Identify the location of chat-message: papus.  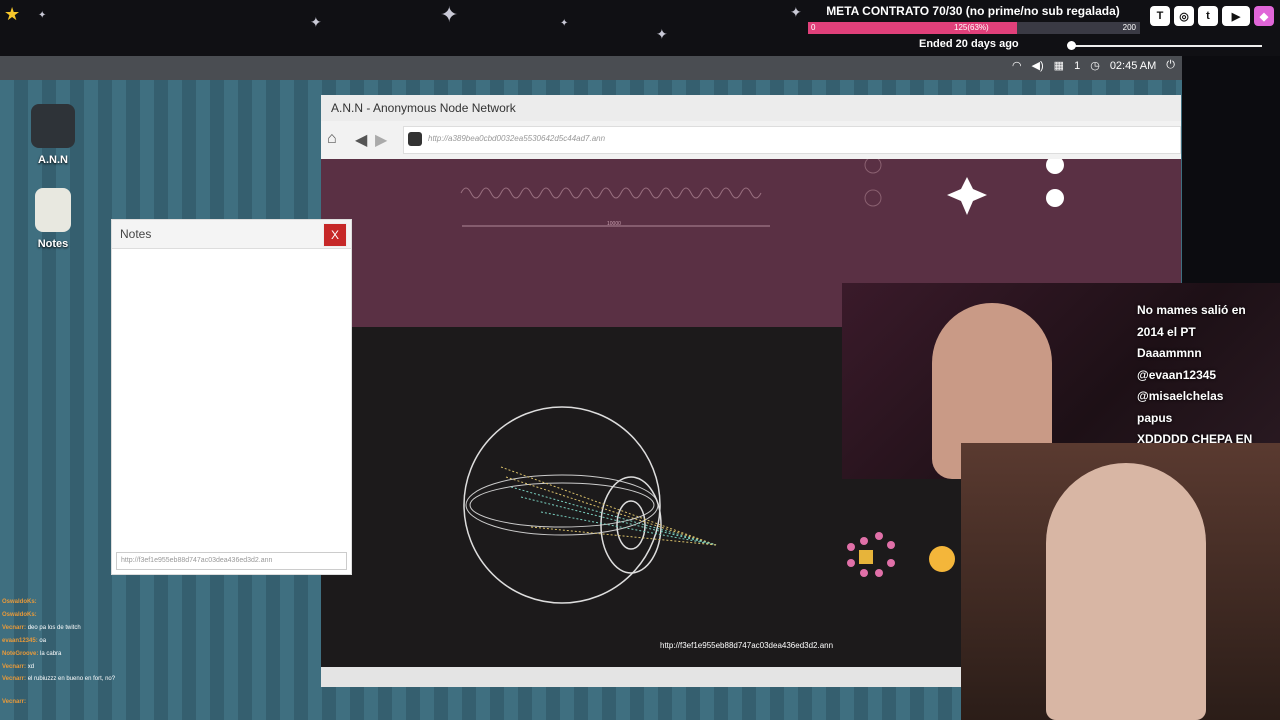
(1155, 417).